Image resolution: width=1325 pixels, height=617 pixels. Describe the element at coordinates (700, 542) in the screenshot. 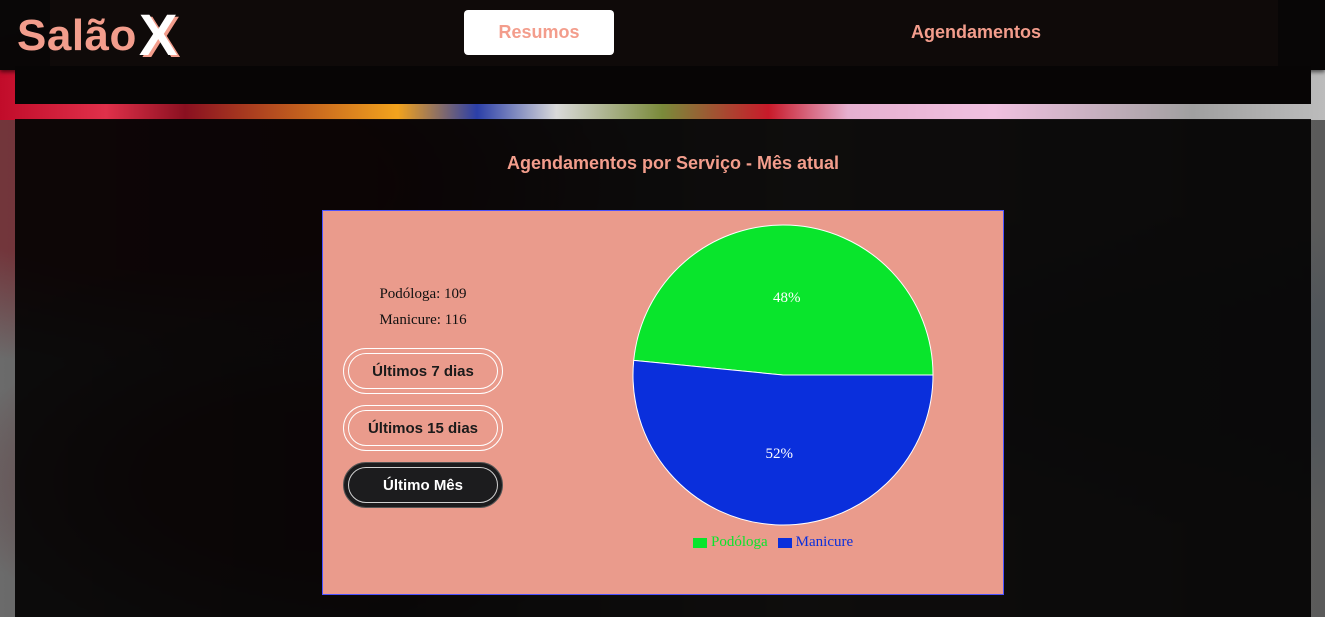

I see `legend-swatch-podologa` at that location.